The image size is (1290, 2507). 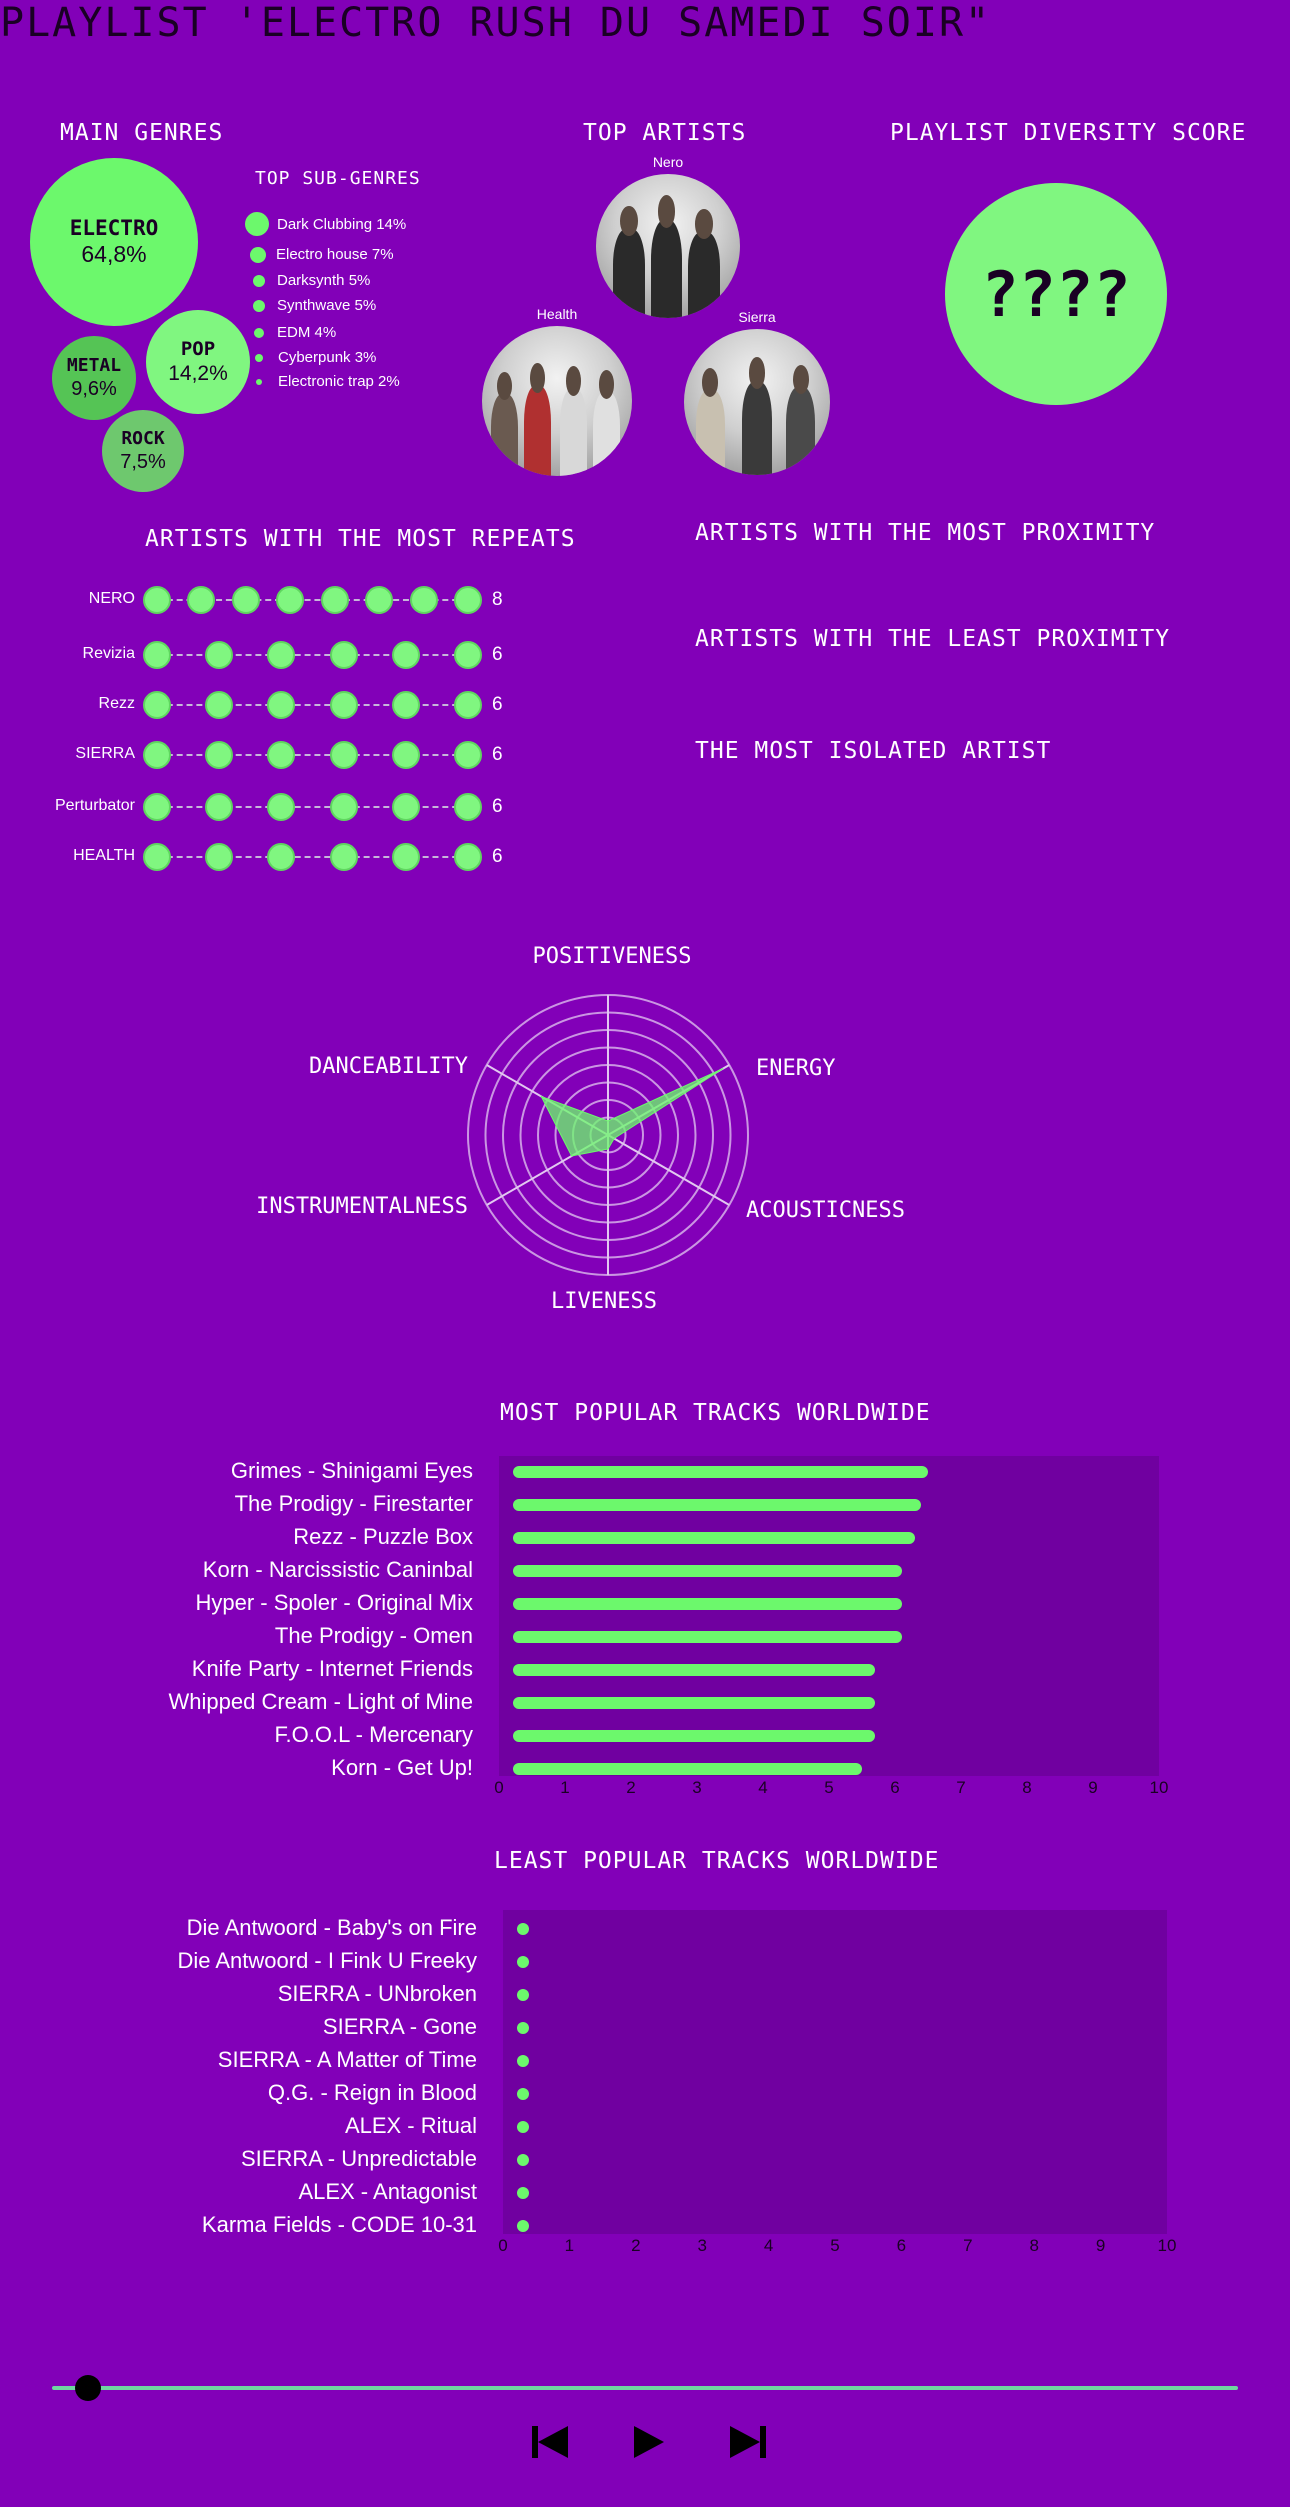 What do you see at coordinates (715, 1413) in the screenshot?
I see `most-popular-title: MOST POPULAR TRACKS WORLDWIDE` at bounding box center [715, 1413].